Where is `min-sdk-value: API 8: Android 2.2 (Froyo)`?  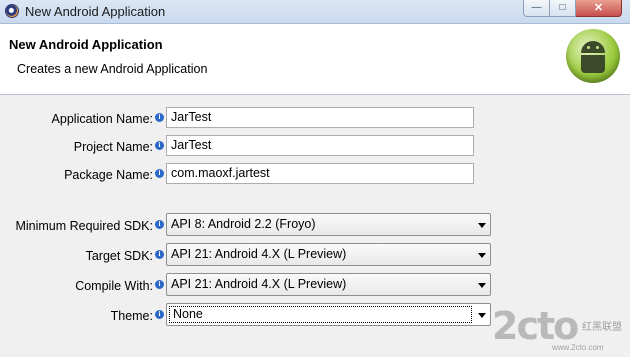 min-sdk-value: API 8: Android 2.2 (Froyo) is located at coordinates (243, 224).